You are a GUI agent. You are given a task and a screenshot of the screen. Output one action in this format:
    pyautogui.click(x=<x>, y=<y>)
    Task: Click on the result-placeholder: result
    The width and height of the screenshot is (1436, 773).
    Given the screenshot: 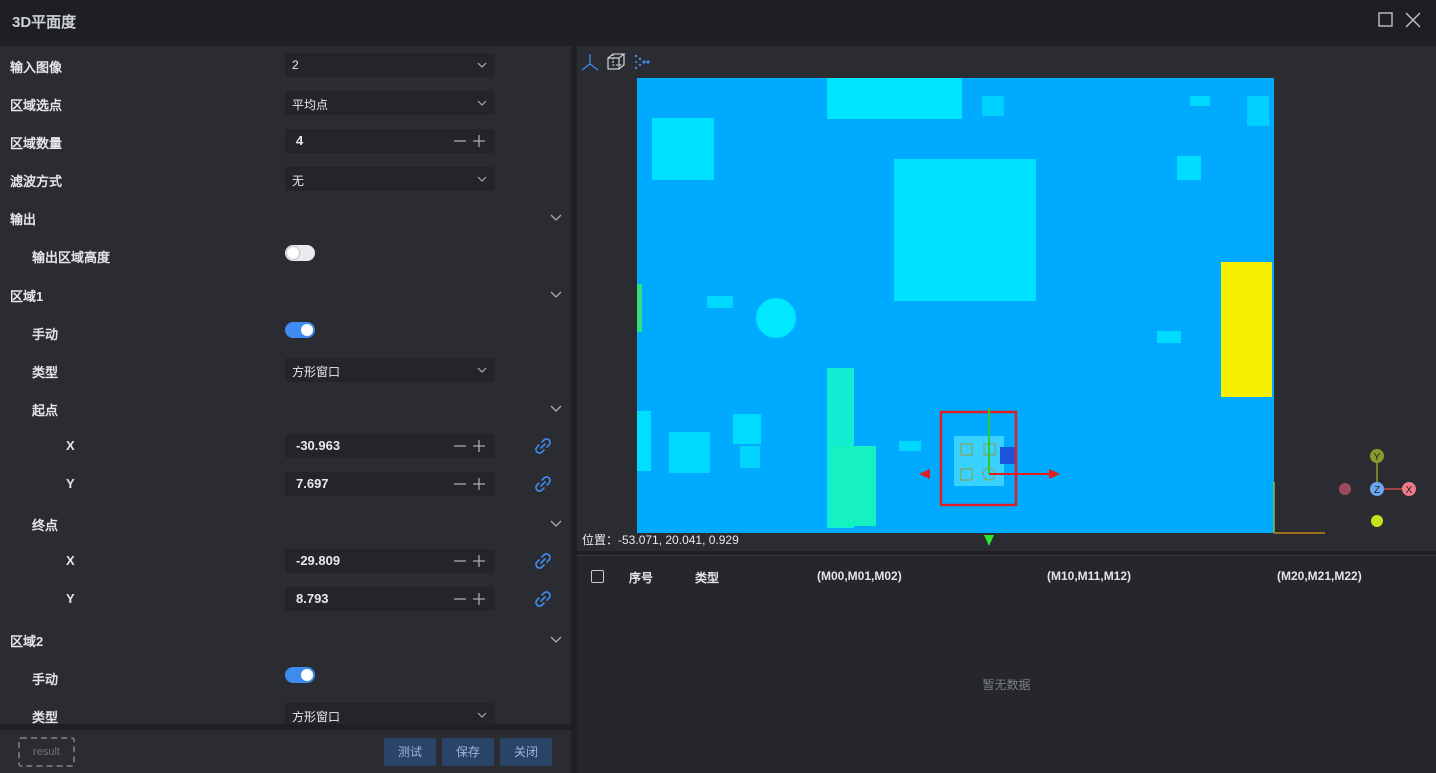 What is the action you would take?
    pyautogui.click(x=46, y=752)
    